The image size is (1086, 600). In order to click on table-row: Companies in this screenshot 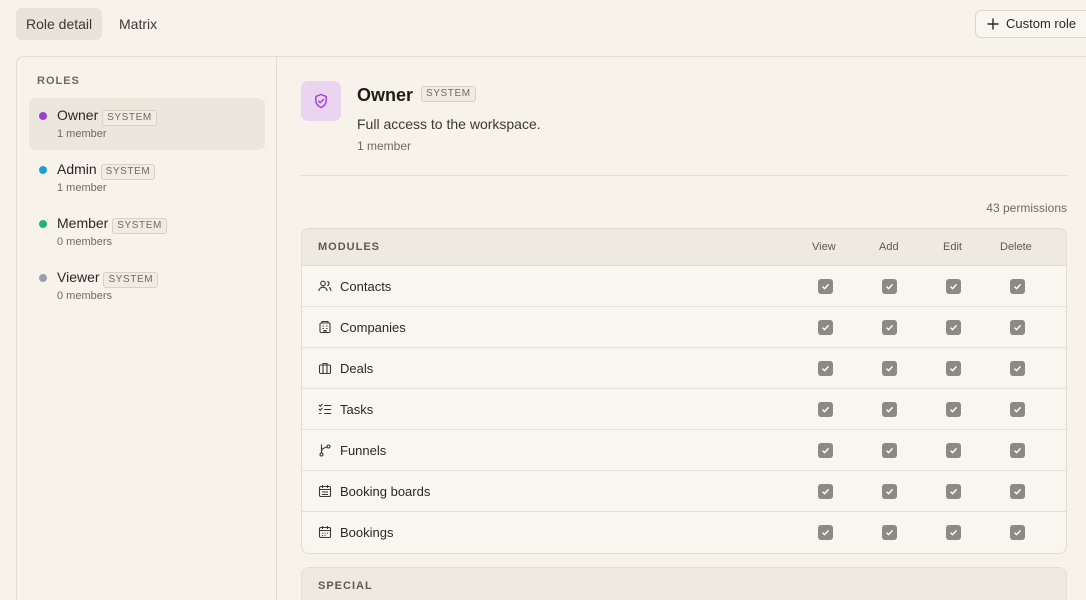, I will do `click(684, 327)`.